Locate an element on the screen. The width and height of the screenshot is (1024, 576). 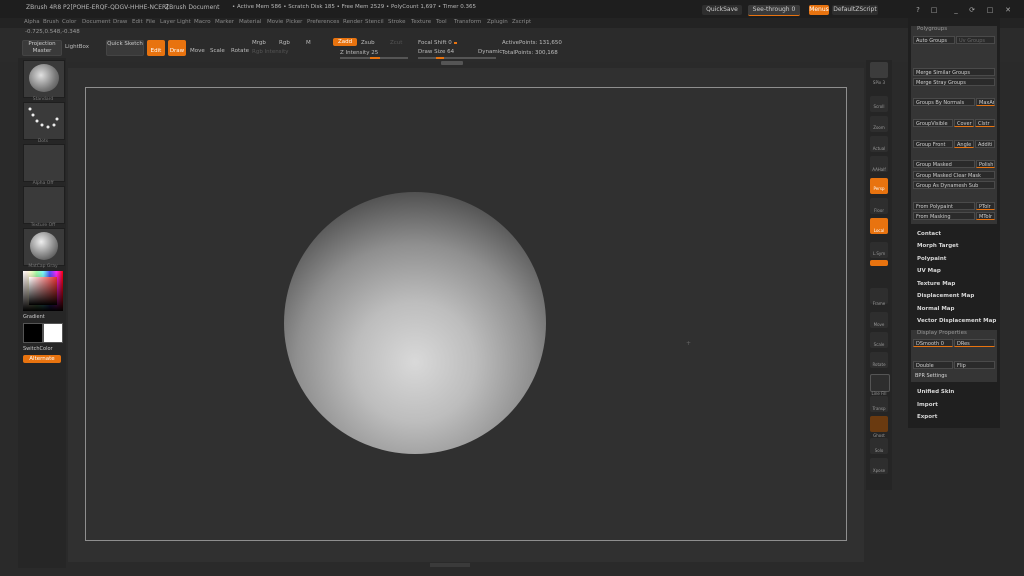
polish-slider: Polish is located at coordinates (985, 164).